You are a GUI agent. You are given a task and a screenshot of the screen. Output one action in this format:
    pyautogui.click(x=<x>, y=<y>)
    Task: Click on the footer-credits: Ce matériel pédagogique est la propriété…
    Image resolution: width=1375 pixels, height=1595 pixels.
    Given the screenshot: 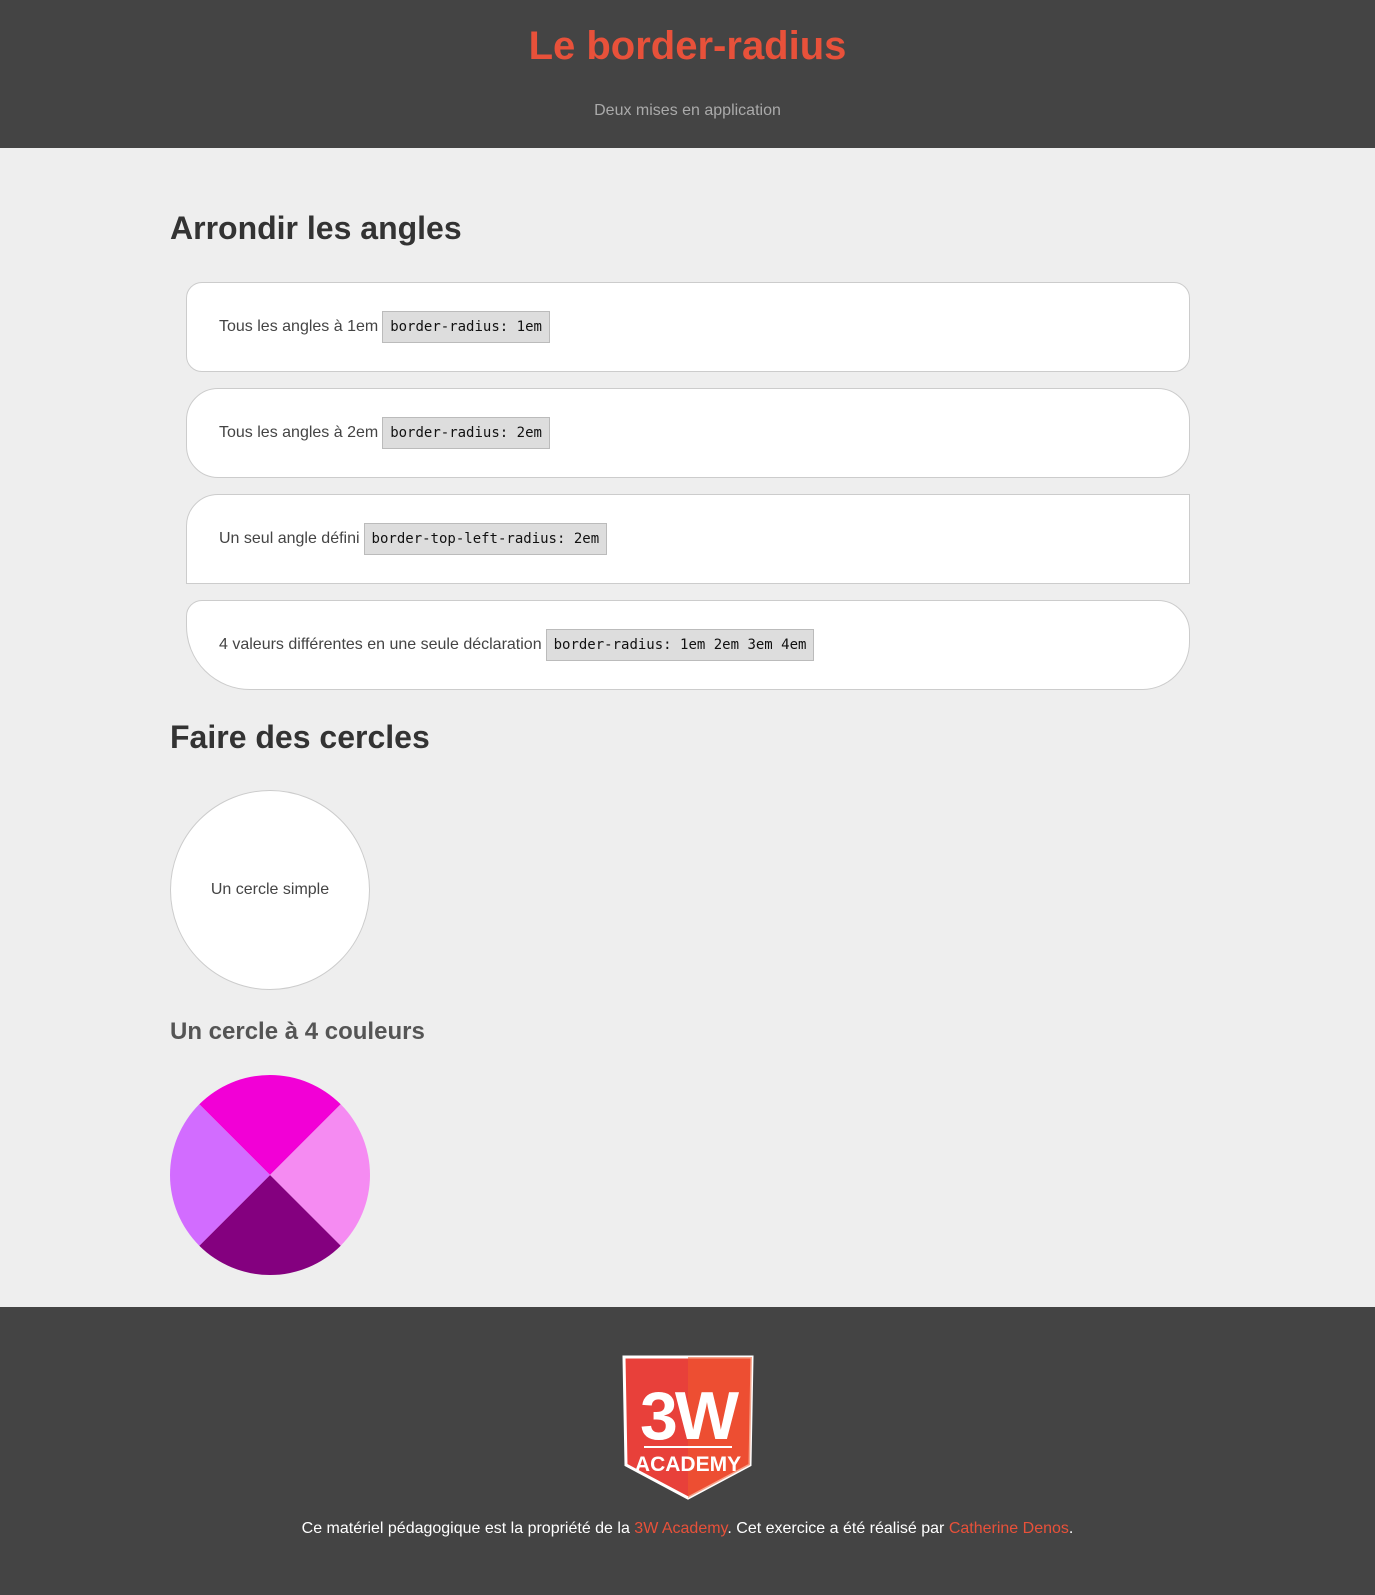 What is the action you would take?
    pyautogui.click(x=687, y=1529)
    